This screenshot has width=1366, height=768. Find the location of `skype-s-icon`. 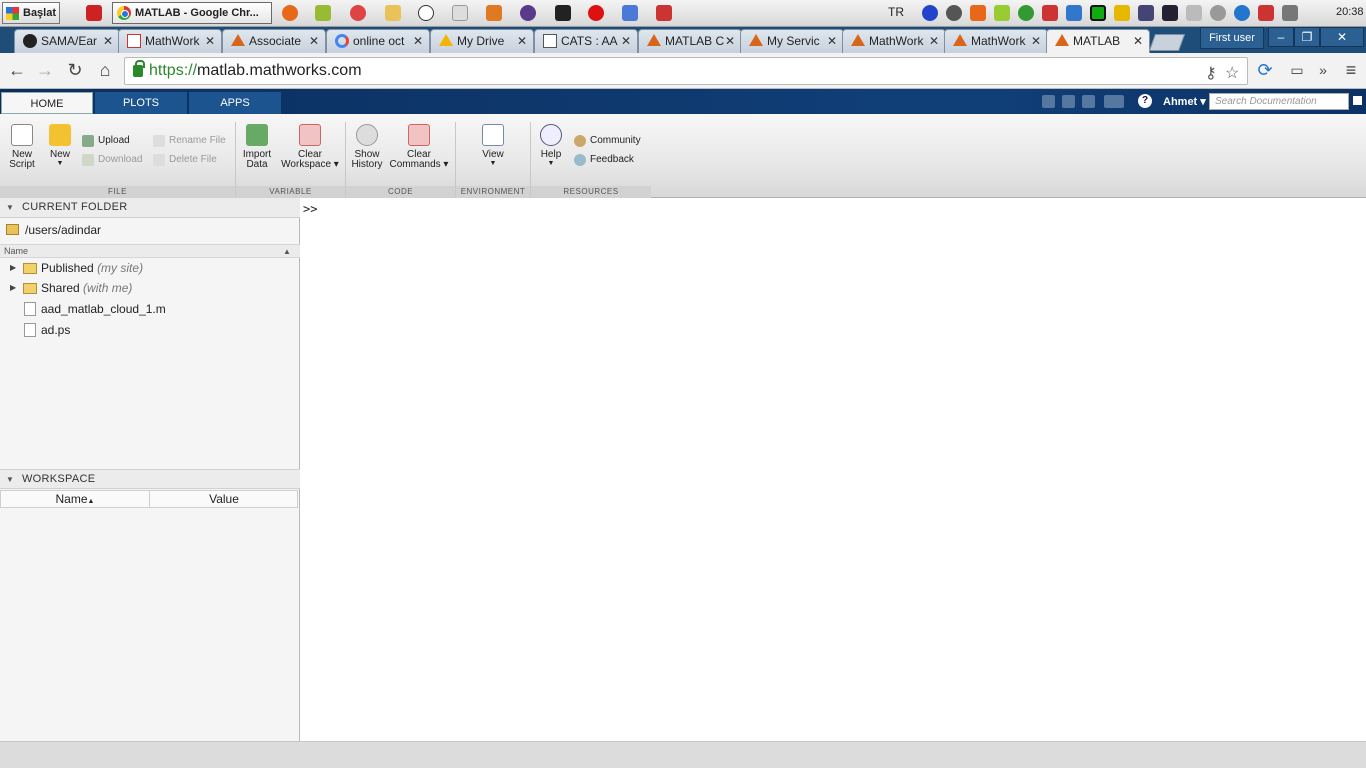

skype-s-icon is located at coordinates (426, 13).